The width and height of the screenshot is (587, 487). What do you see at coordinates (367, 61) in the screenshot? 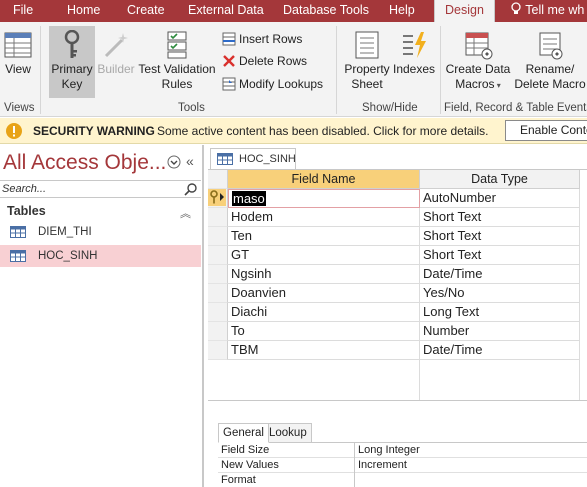
I see `property-sheet-button: Property Sheet` at bounding box center [367, 61].